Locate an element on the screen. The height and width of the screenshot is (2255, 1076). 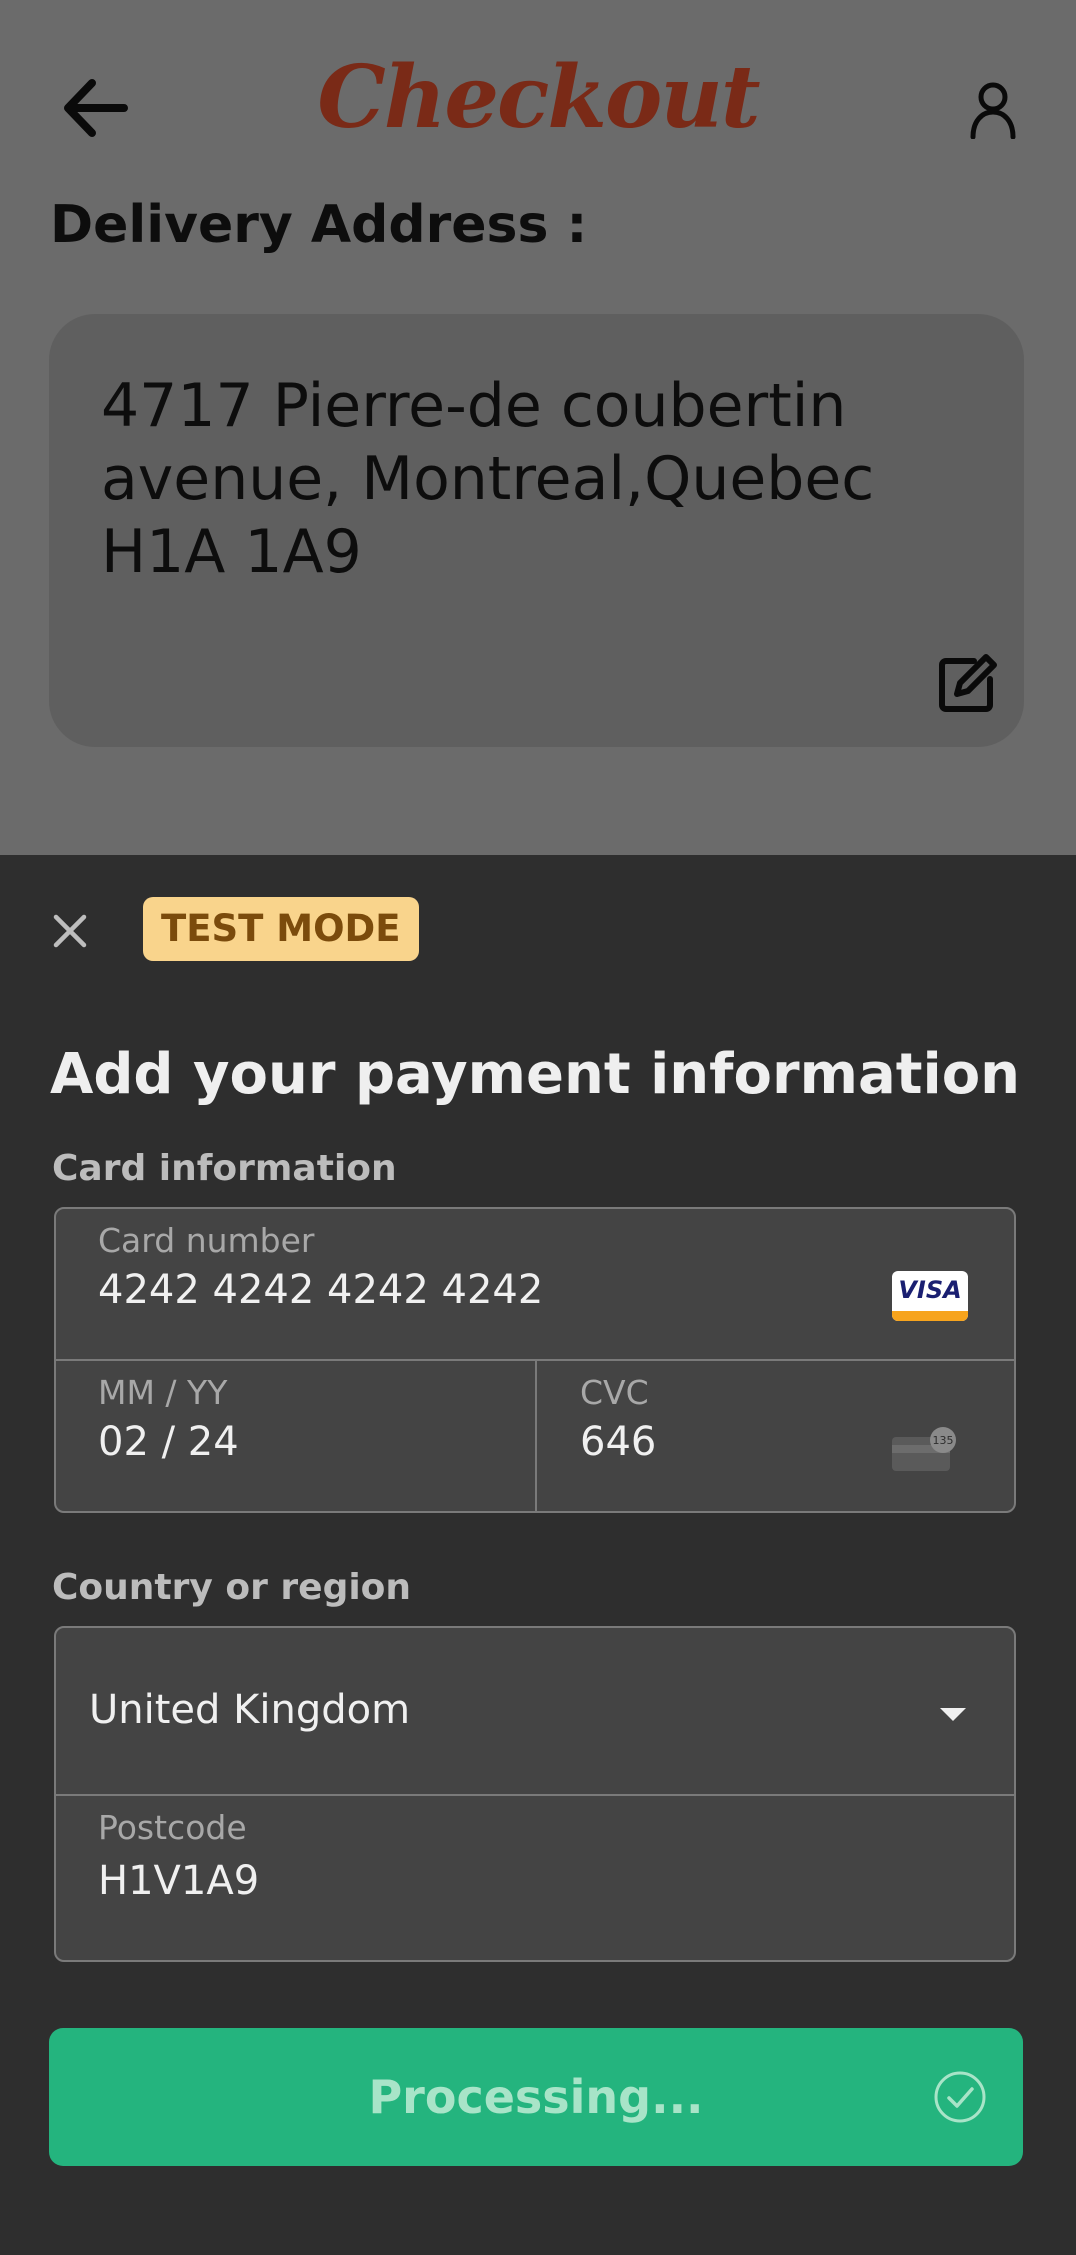
card-number-field: Card number 4242 4242 4242 4242 VISA is located at coordinates (535, 1284).